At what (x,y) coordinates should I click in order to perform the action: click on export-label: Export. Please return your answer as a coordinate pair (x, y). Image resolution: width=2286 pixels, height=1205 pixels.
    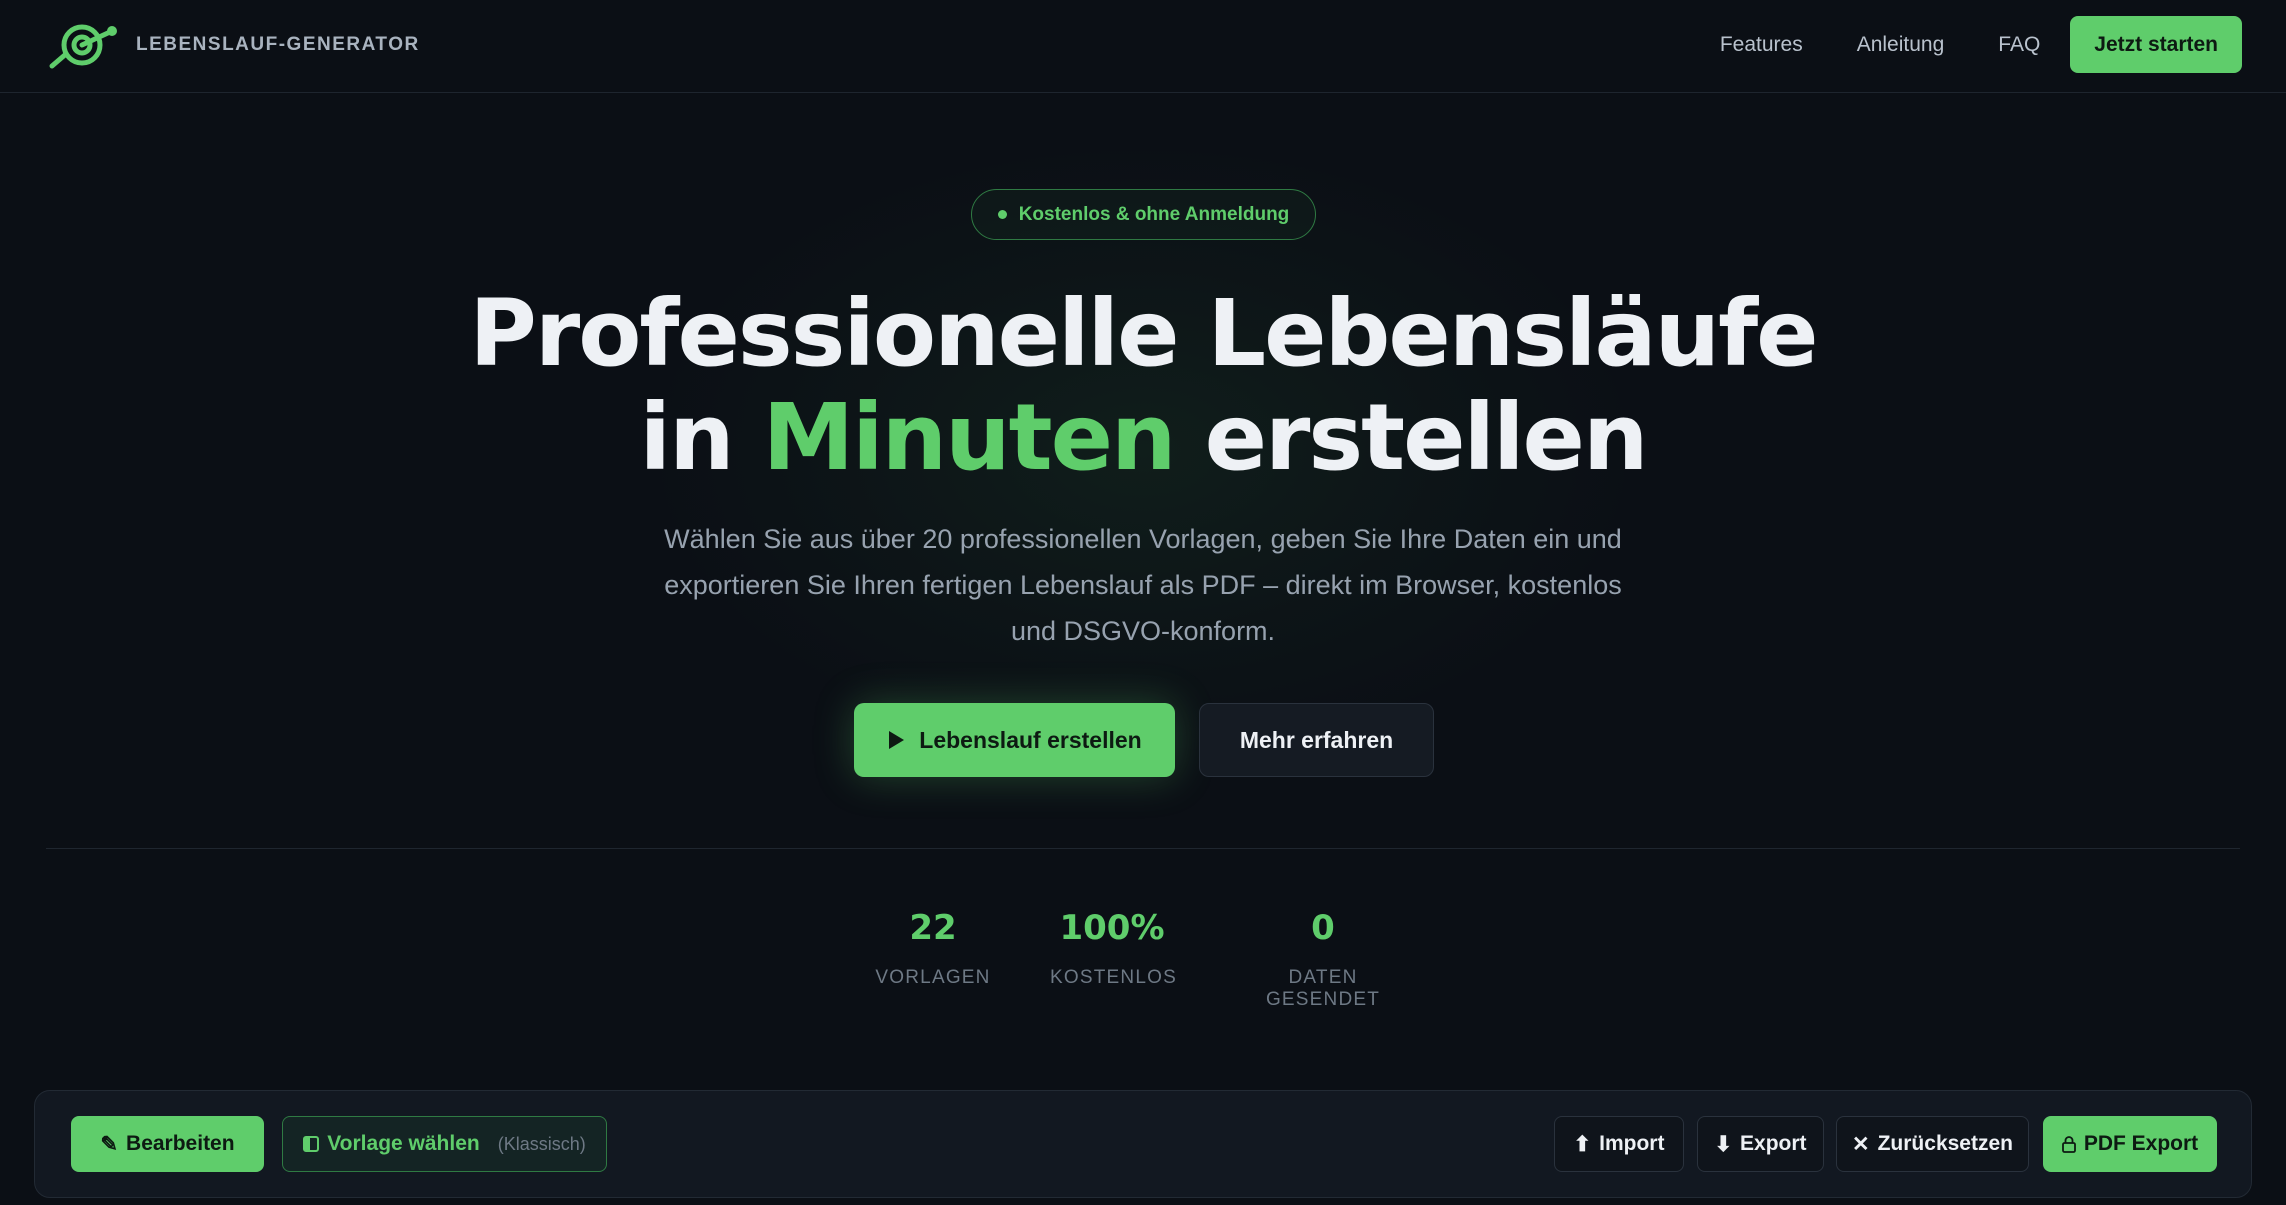
    Looking at the image, I should click on (1773, 1143).